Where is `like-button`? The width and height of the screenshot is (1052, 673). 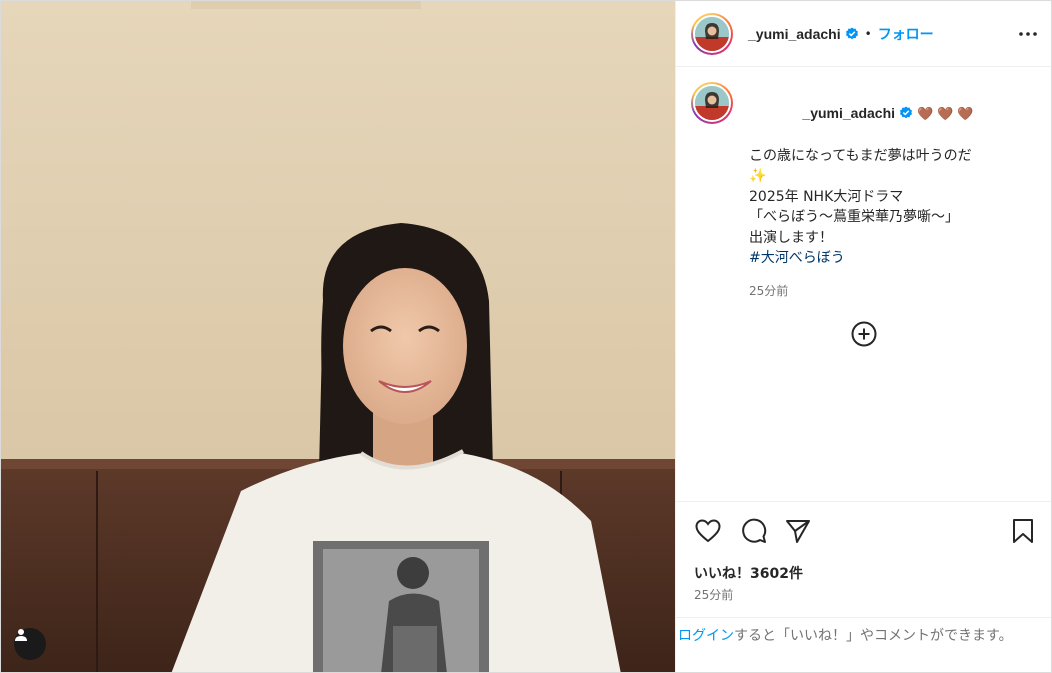
like-button is located at coordinates (708, 531).